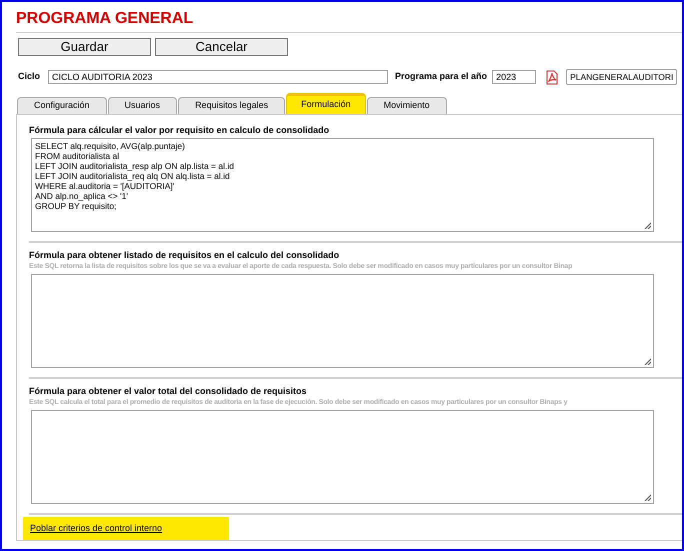 The width and height of the screenshot is (684, 551). What do you see at coordinates (406, 105) in the screenshot?
I see `tab: Movimiento` at bounding box center [406, 105].